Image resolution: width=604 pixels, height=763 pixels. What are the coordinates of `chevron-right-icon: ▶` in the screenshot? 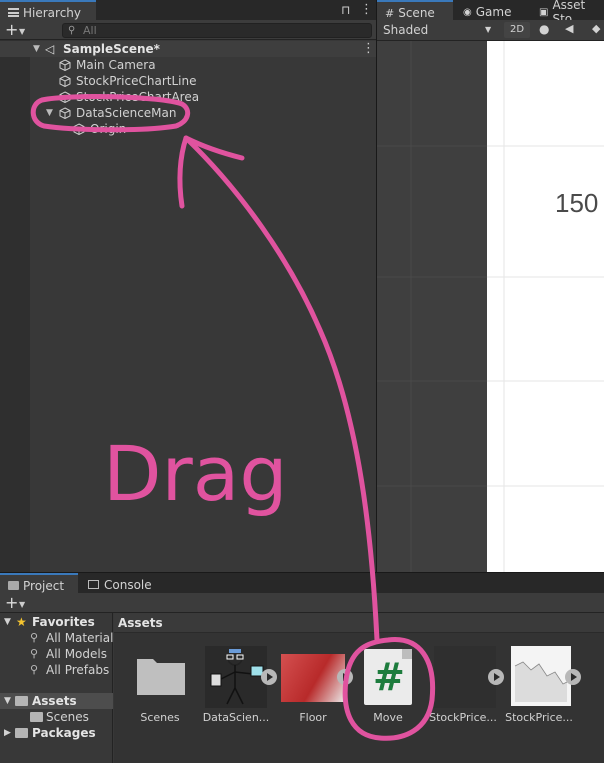 It's located at (7, 733).